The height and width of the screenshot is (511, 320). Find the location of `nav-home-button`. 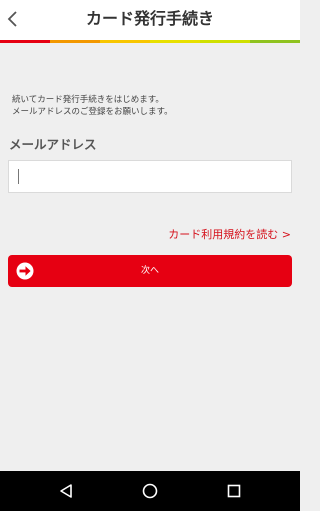

nav-home-button is located at coordinates (150, 491).